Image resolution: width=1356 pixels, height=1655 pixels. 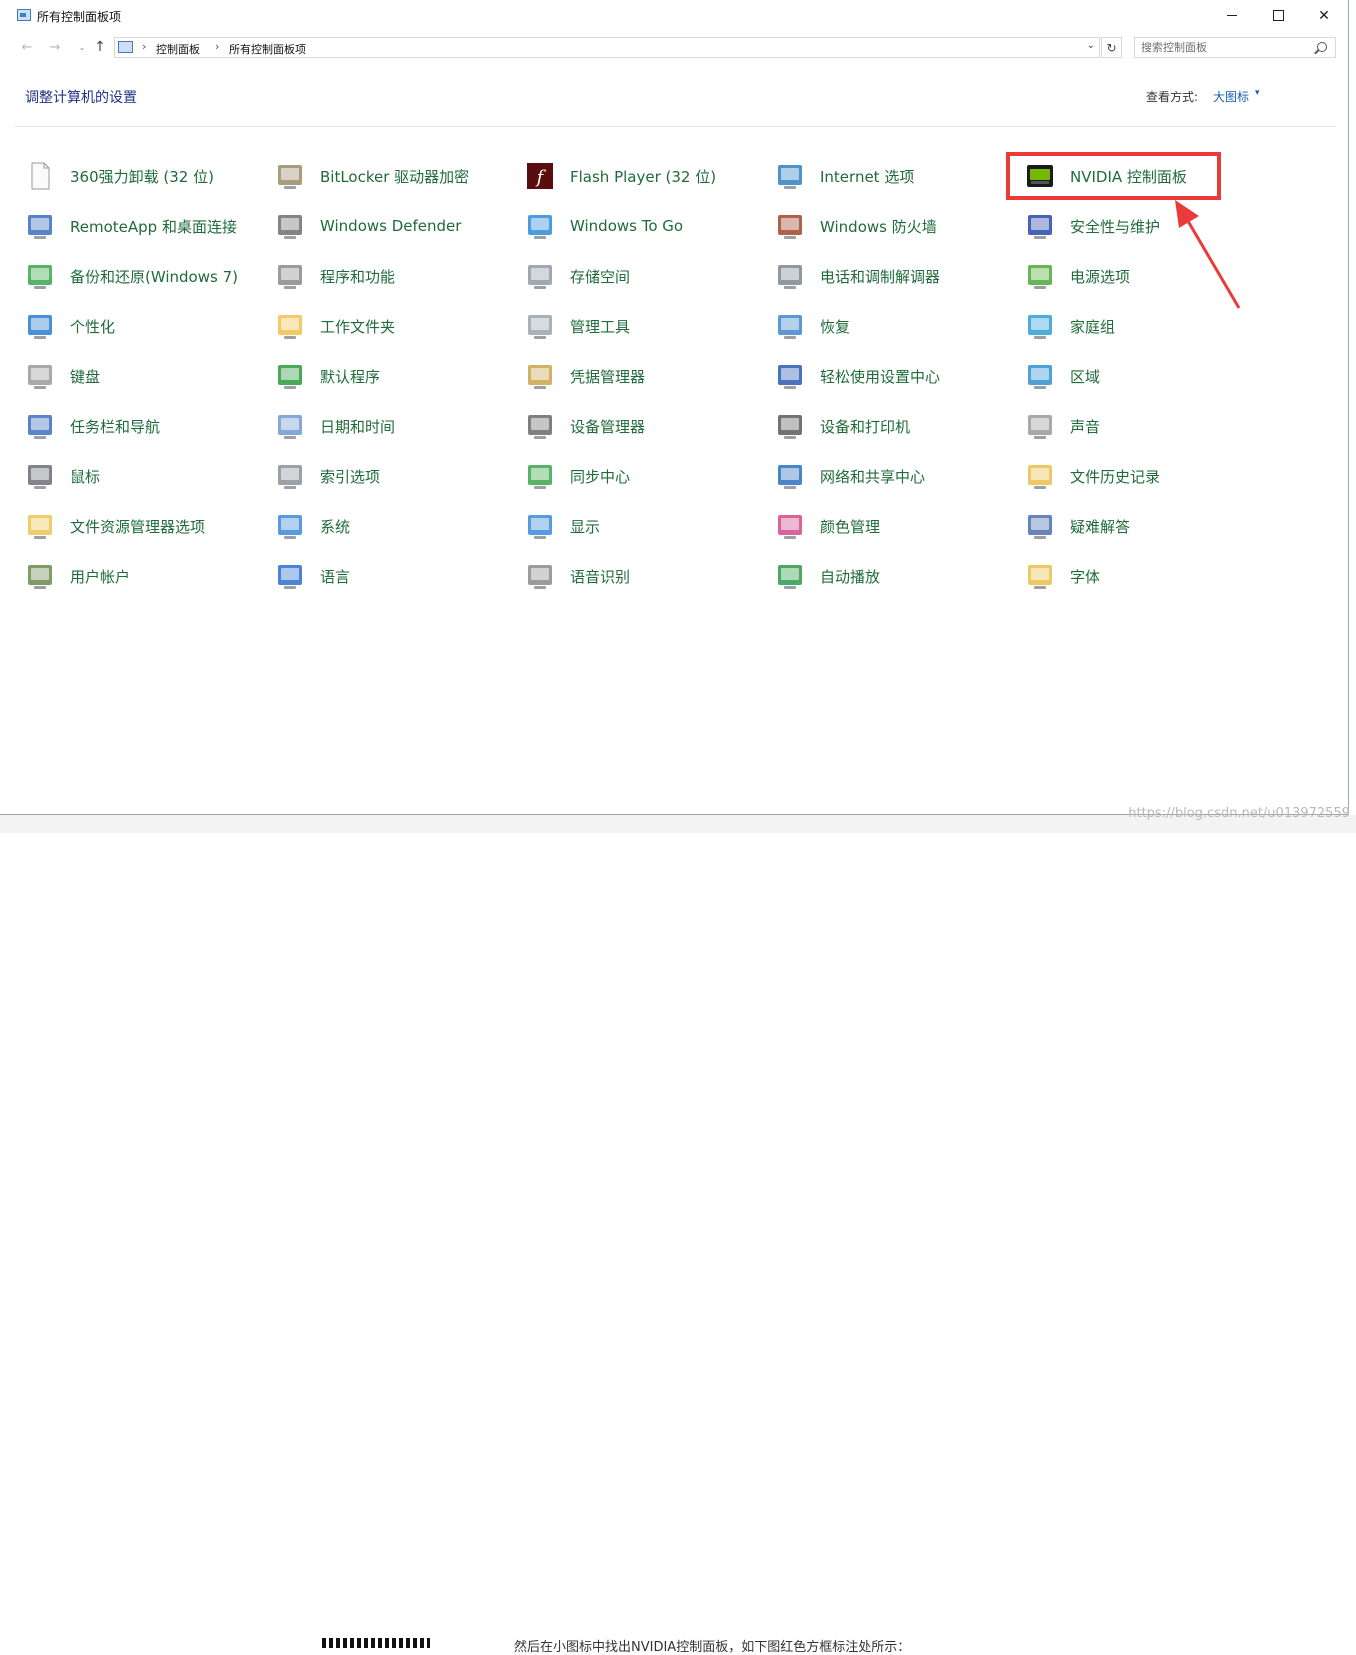 I want to click on refresh-button: ↻, so click(x=1111, y=47).